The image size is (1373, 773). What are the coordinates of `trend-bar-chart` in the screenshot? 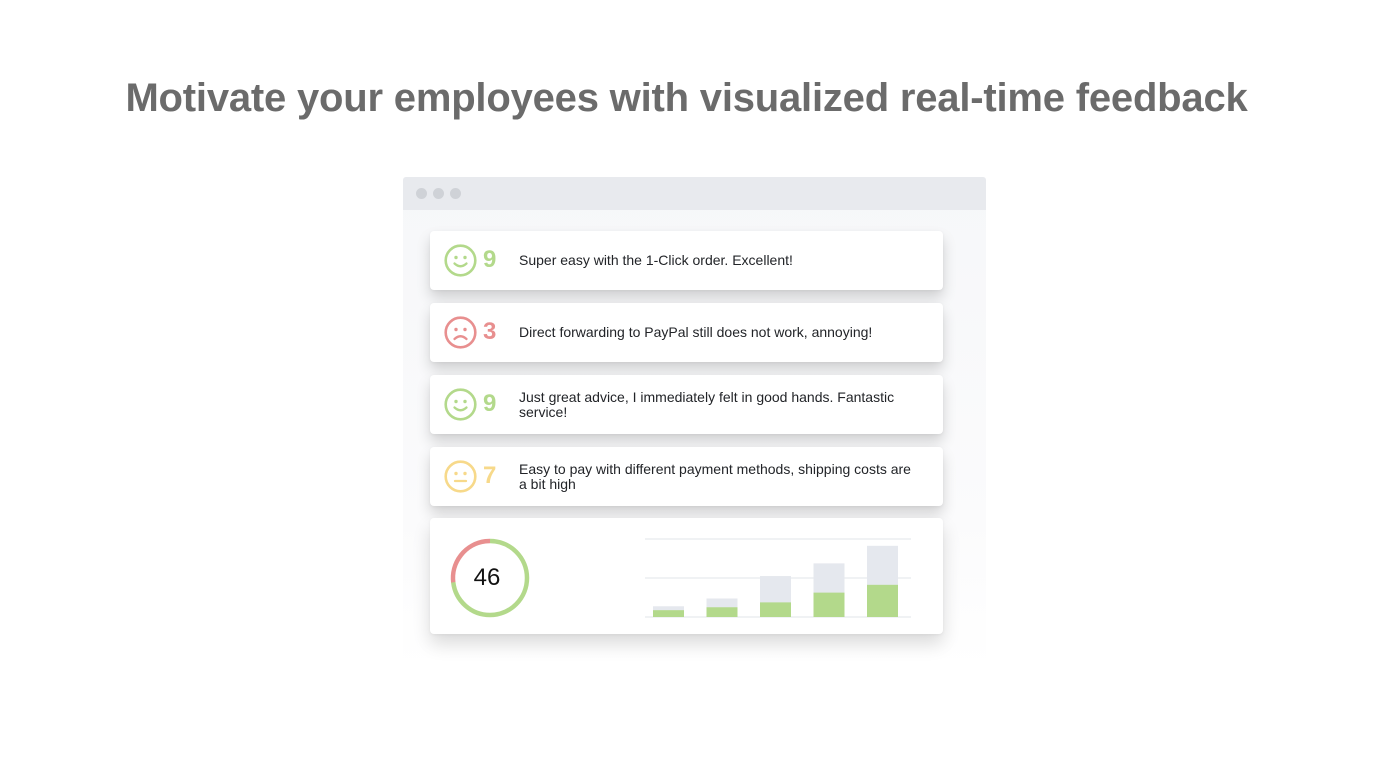 It's located at (778, 578).